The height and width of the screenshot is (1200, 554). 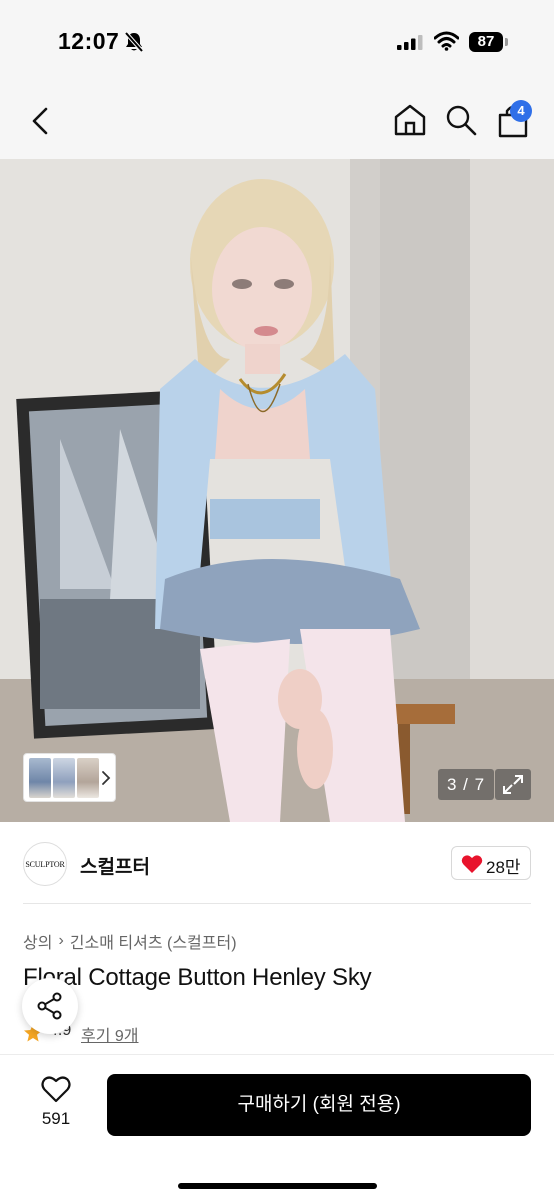 What do you see at coordinates (106, 778) in the screenshot?
I see `chevron-right-icon` at bounding box center [106, 778].